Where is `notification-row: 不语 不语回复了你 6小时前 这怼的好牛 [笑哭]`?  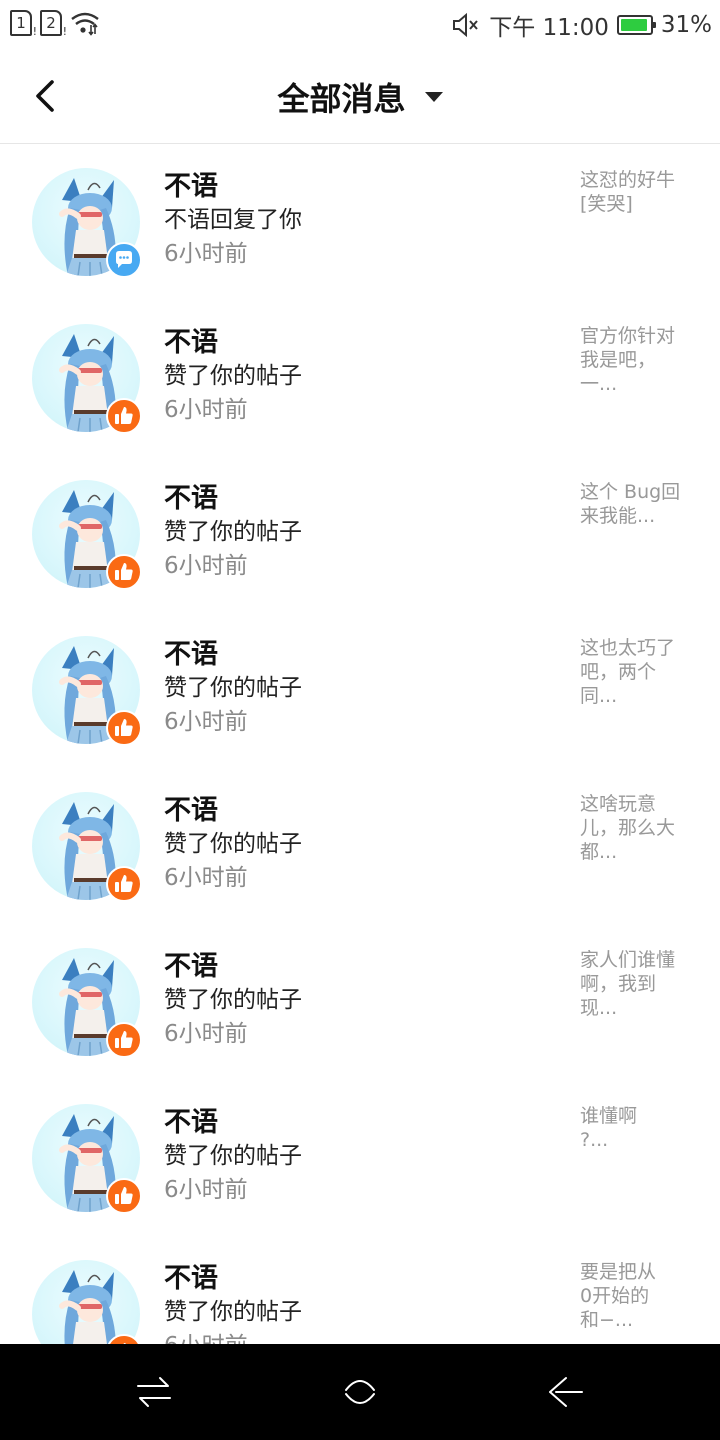 notification-row: 不语 不语回复了你 6小时前 这怼的好牛 [笑哭] is located at coordinates (360, 222).